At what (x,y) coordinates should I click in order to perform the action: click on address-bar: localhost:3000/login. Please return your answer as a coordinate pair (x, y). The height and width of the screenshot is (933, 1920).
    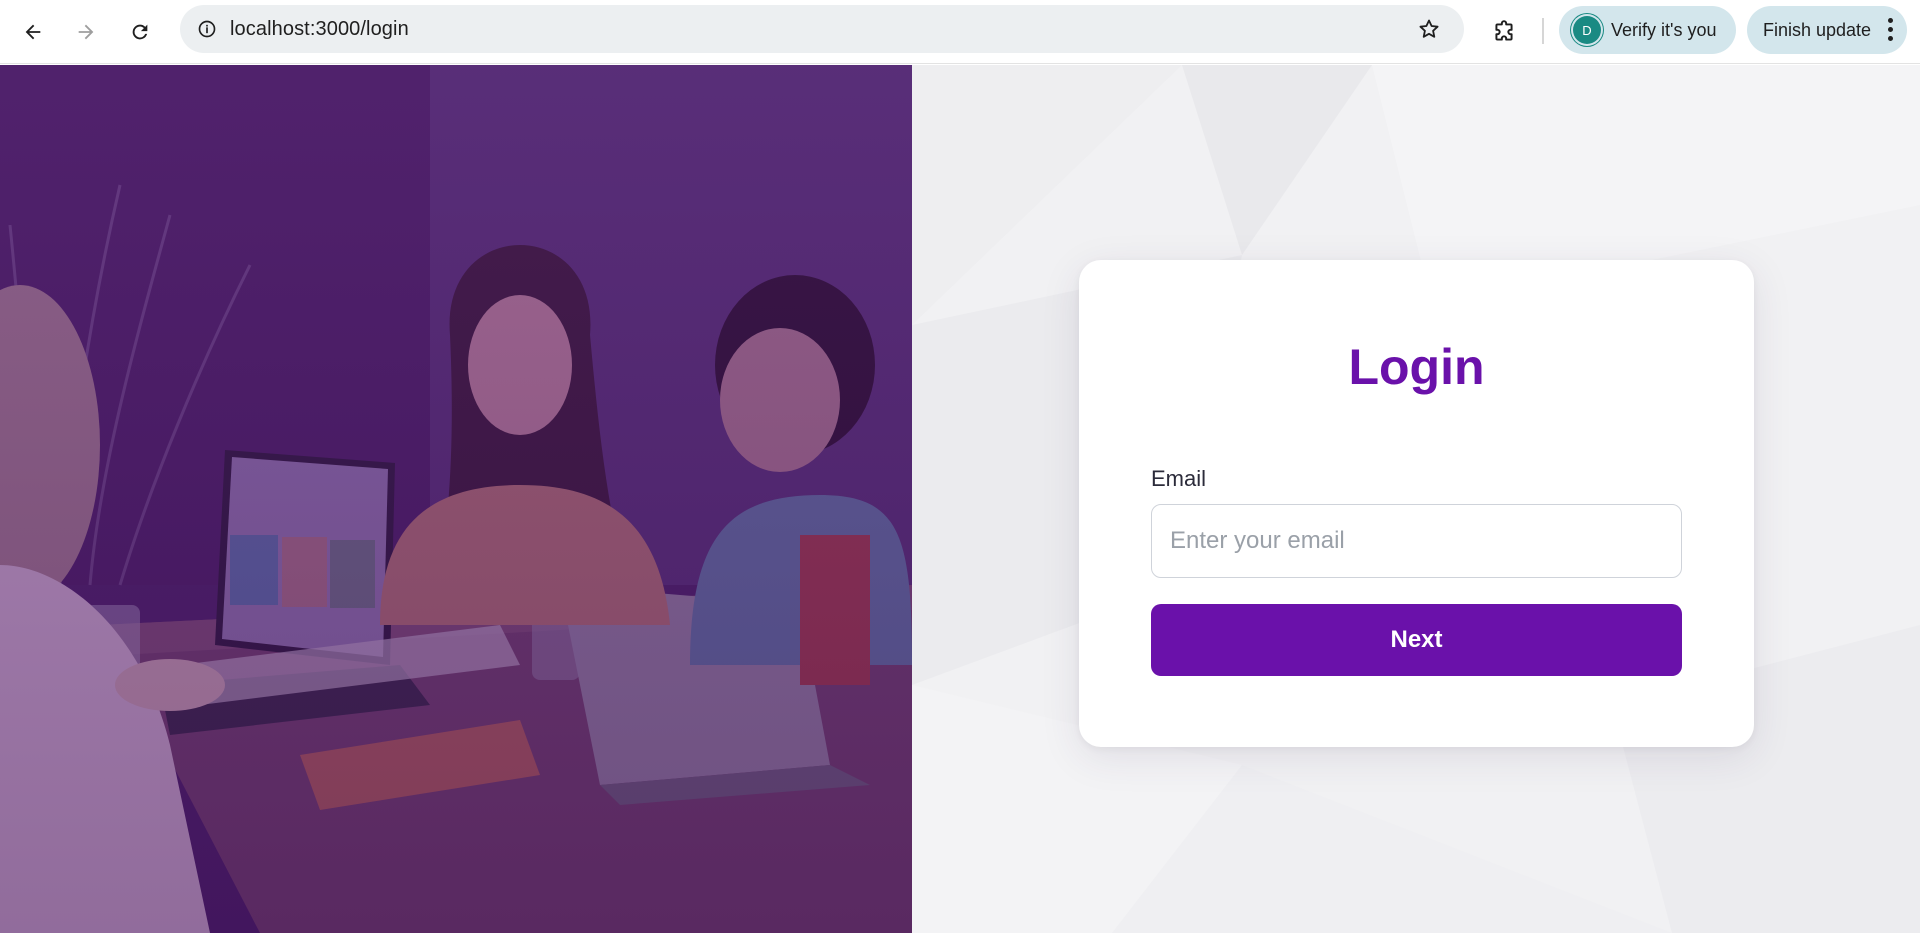
    Looking at the image, I should click on (822, 29).